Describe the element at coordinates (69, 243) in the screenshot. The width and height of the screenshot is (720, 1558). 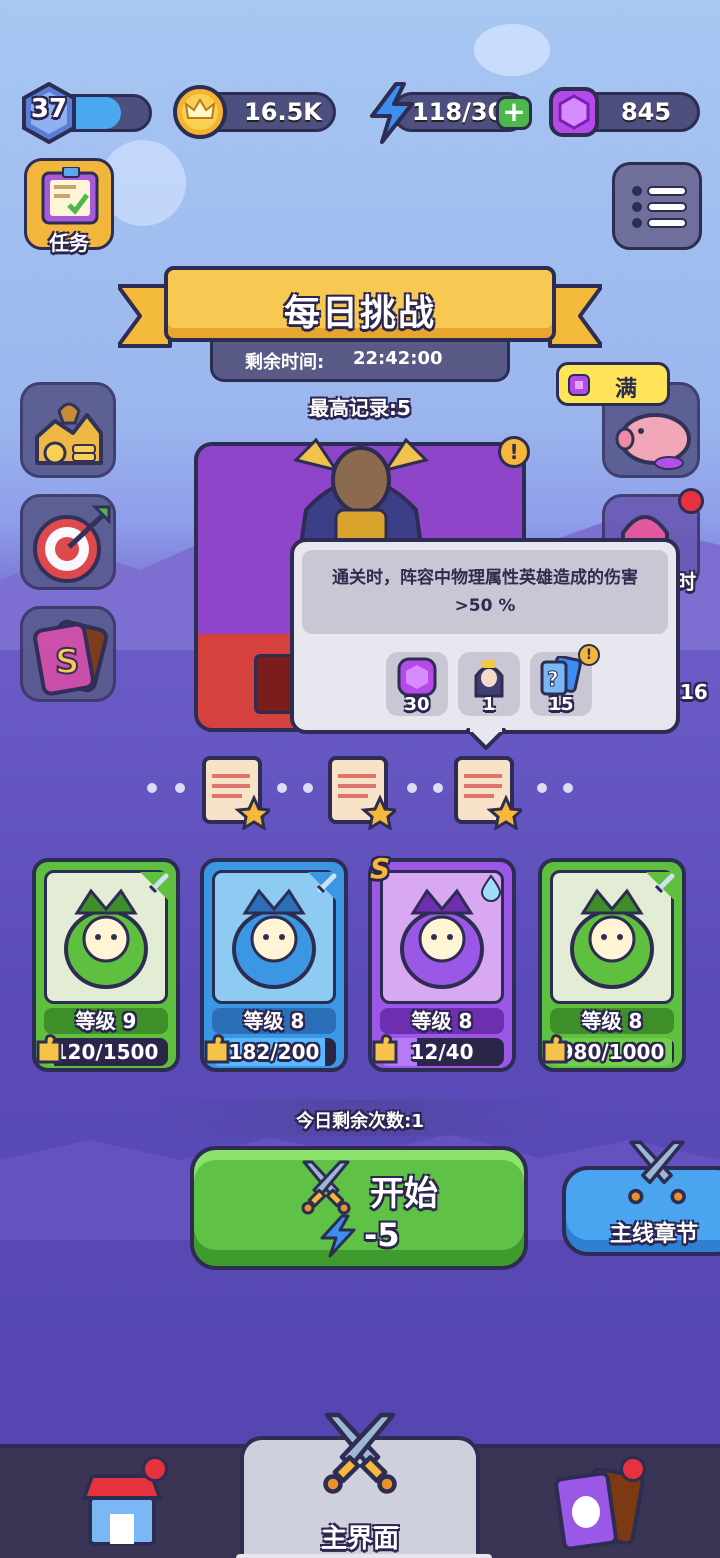
I see `tasks-label: 任务` at that location.